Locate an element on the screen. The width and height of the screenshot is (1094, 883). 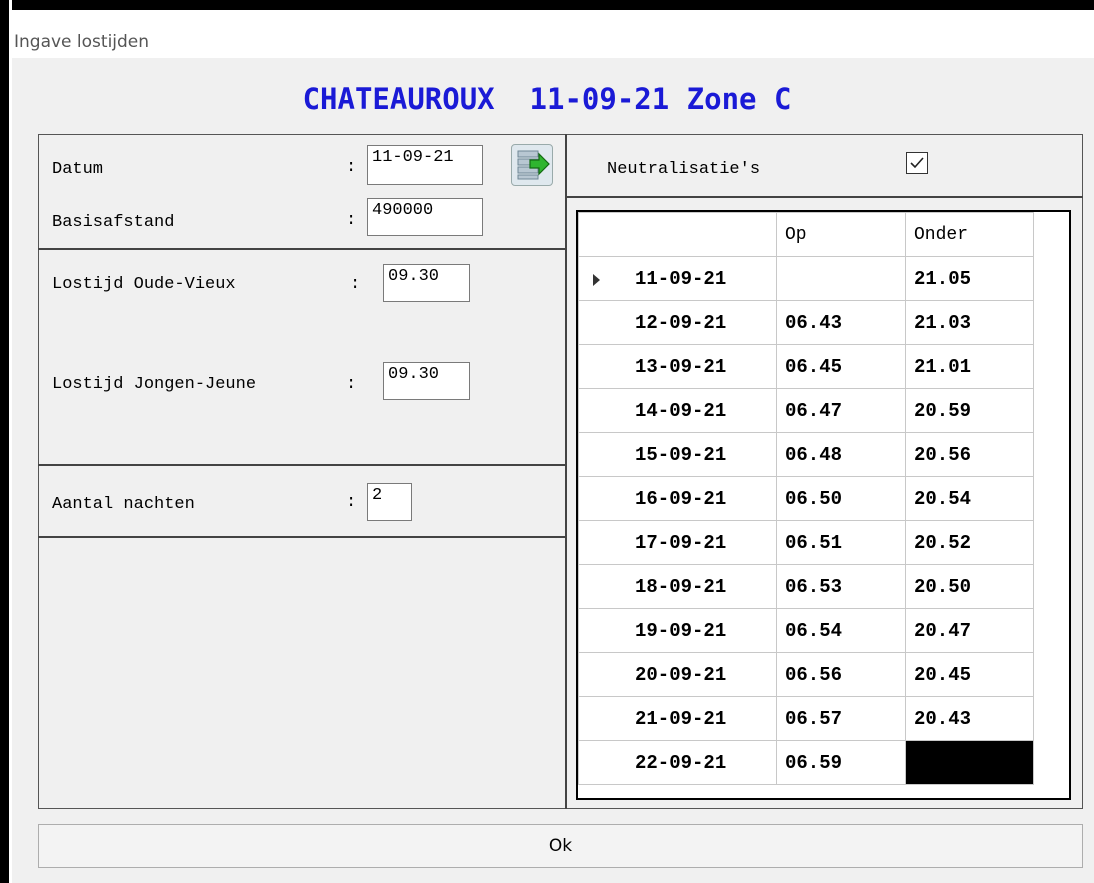
grid-date-text: 15-09-21 is located at coordinates (681, 454).